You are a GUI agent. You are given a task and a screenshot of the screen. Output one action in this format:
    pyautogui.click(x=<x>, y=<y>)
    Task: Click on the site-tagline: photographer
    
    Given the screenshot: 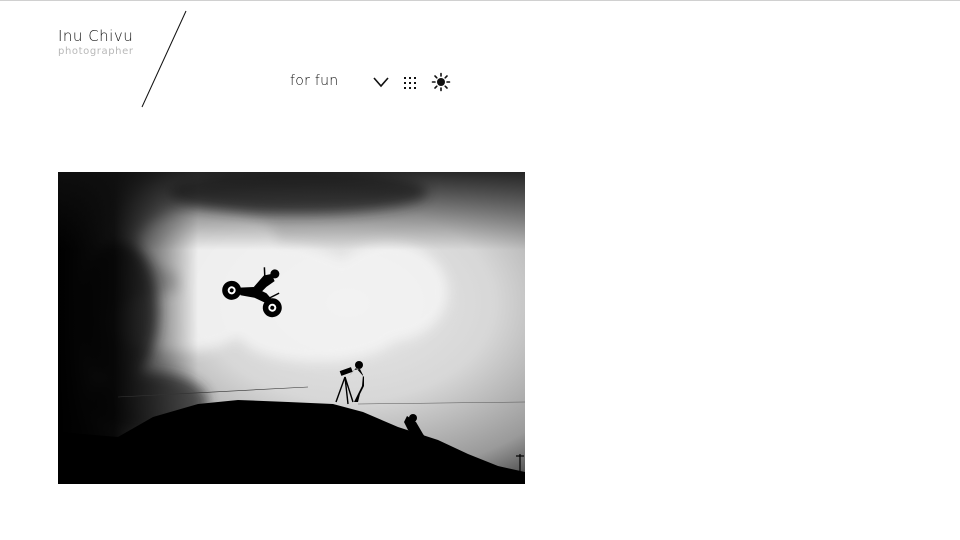 What is the action you would take?
    pyautogui.click(x=96, y=51)
    